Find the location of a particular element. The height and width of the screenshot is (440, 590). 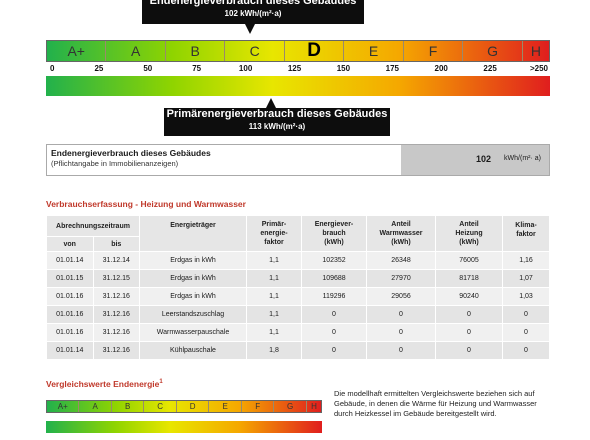

header-climate: Klima- faktor is located at coordinates (526, 233).